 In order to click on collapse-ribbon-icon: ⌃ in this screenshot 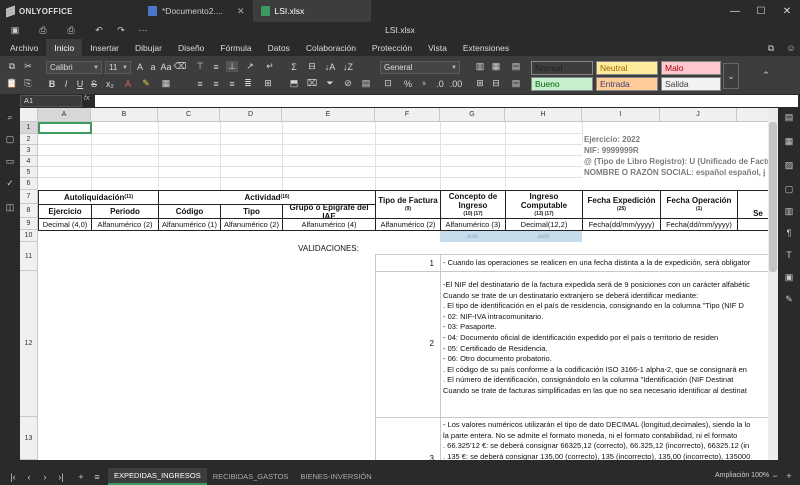, I will do `click(766, 75)`.